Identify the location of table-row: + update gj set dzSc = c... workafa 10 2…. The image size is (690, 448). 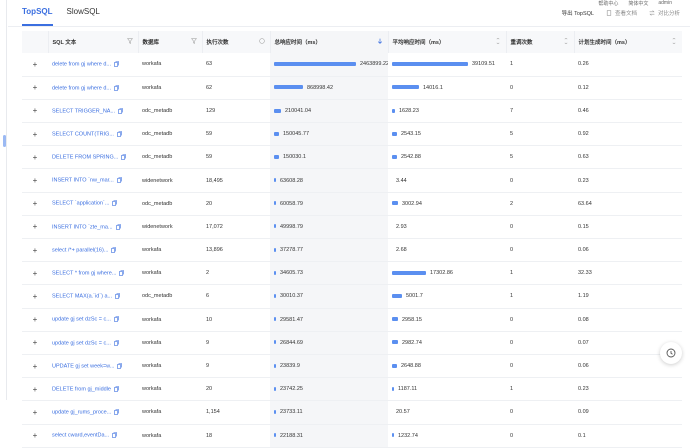
(352, 320).